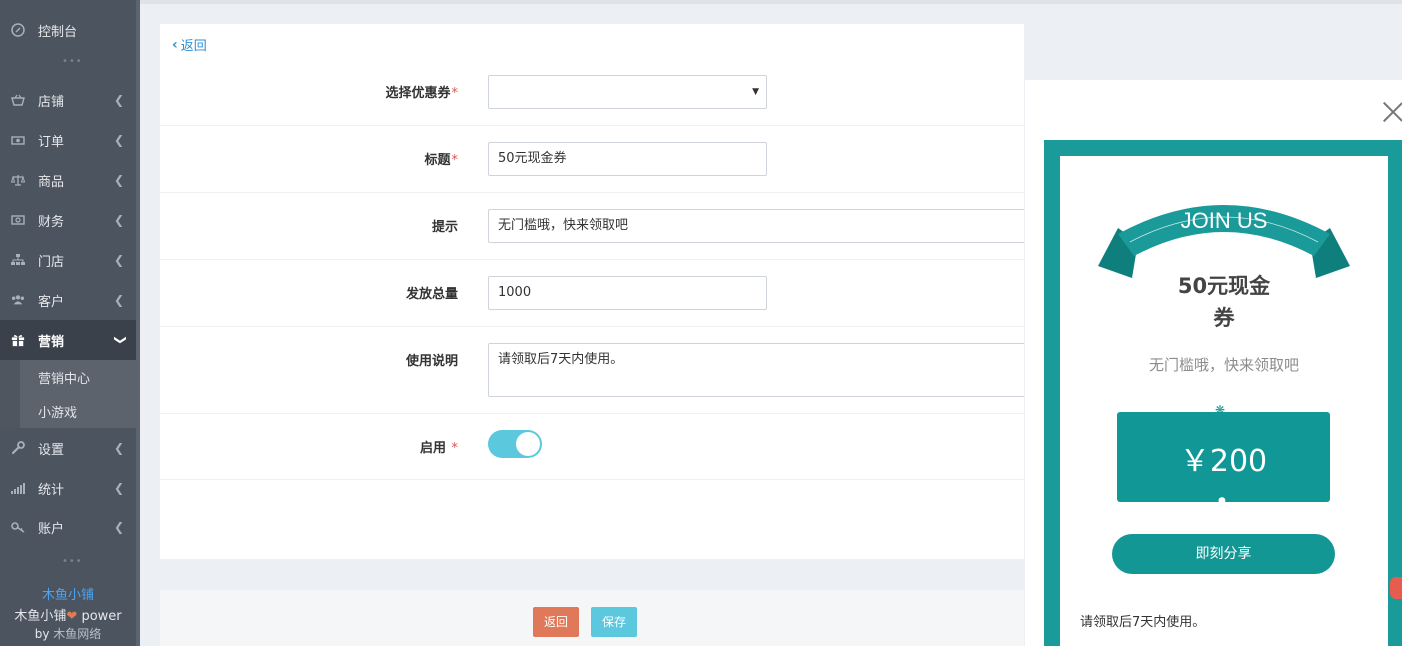  Describe the element at coordinates (308, 446) in the screenshot. I see `enable-label: 启用 *` at that location.